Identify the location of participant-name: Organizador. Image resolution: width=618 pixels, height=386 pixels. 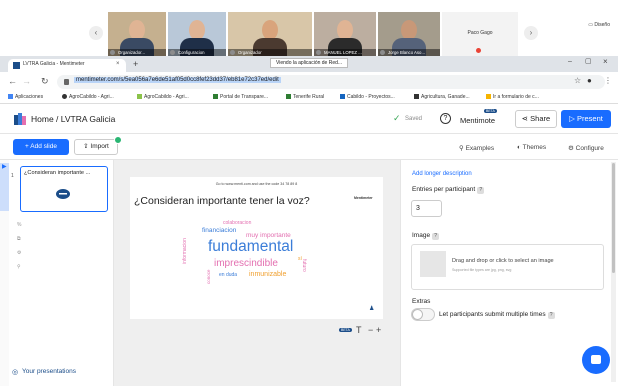
(270, 52).